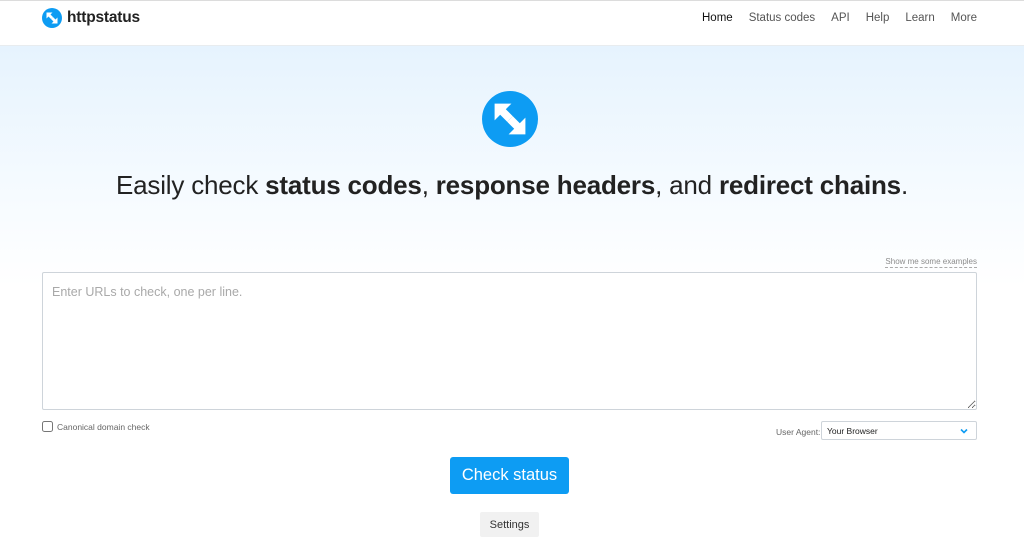 This screenshot has height=542, width=1024. What do you see at coordinates (852, 430) in the screenshot?
I see `user-agent-value: Your Browser` at bounding box center [852, 430].